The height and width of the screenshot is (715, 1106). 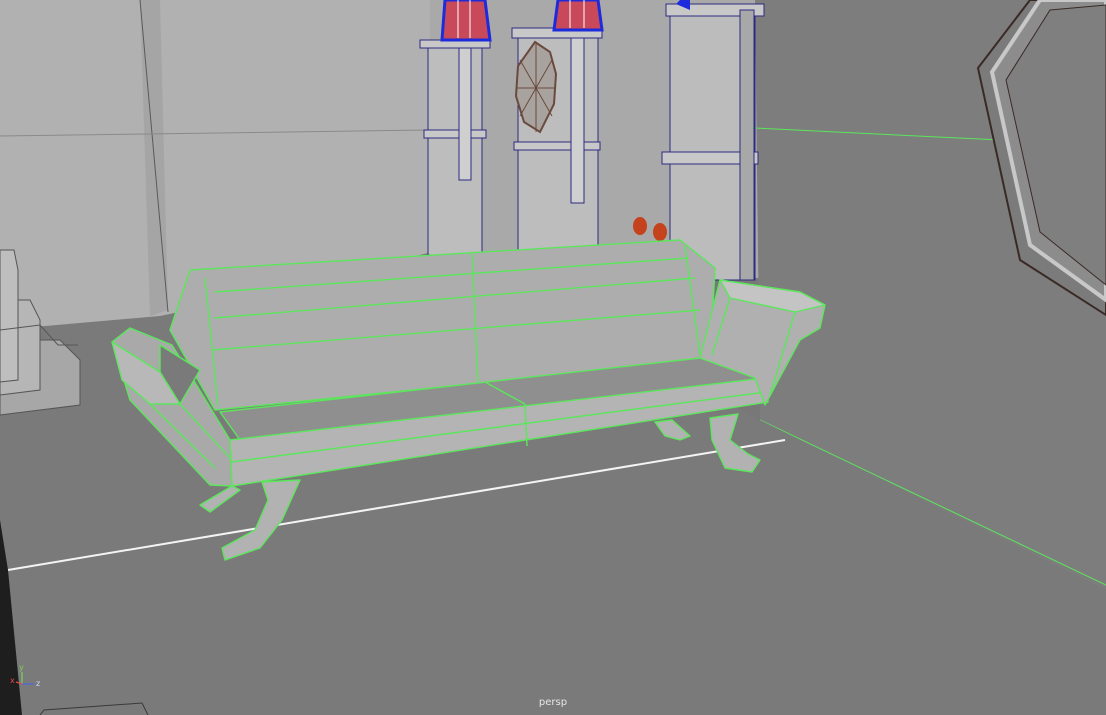 I want to click on axis-y-label: y, so click(x=21, y=667).